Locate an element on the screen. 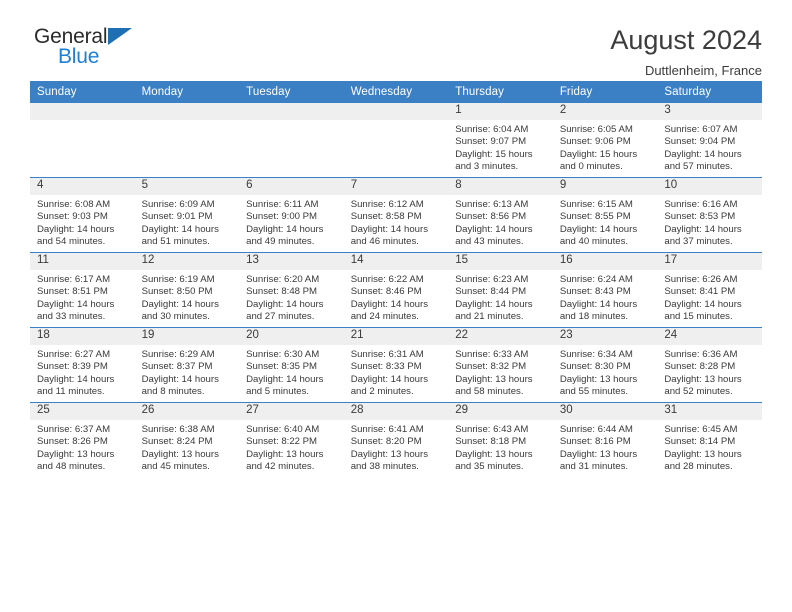  sunset-text: Sunset: 9:03 PM is located at coordinates (72, 217).